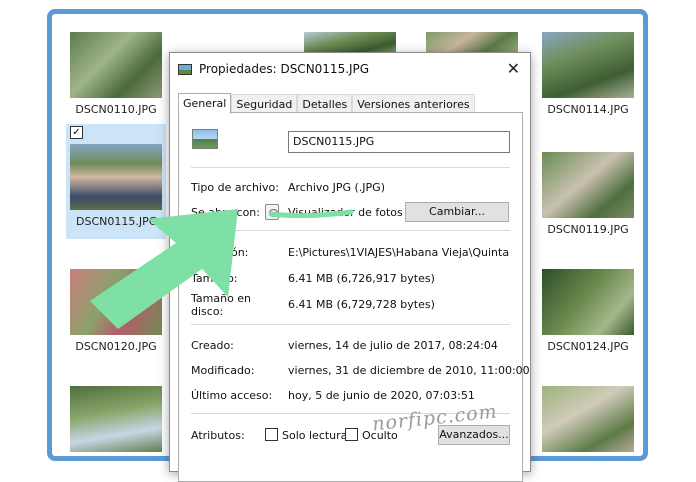 The height and width of the screenshot is (482, 696). Describe the element at coordinates (218, 435) in the screenshot. I see `atributos-label: Atributos:` at that location.